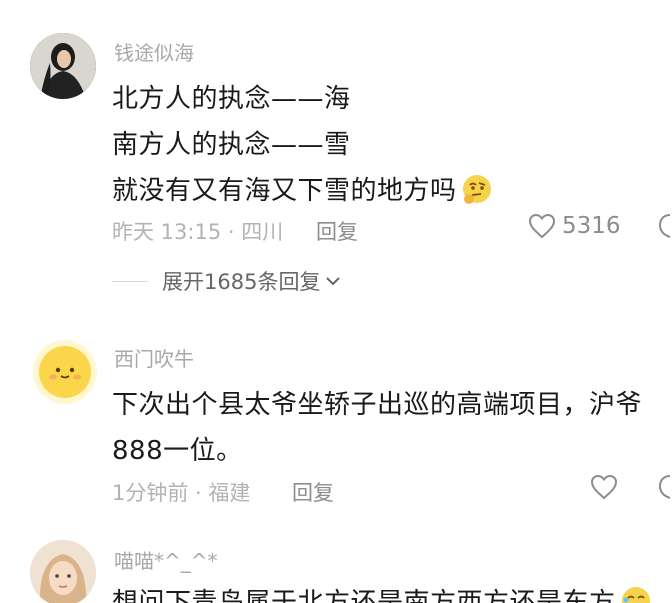 The height and width of the screenshot is (603, 672). Describe the element at coordinates (166, 559) in the screenshot. I see `username: 喵喵*^_^*` at that location.